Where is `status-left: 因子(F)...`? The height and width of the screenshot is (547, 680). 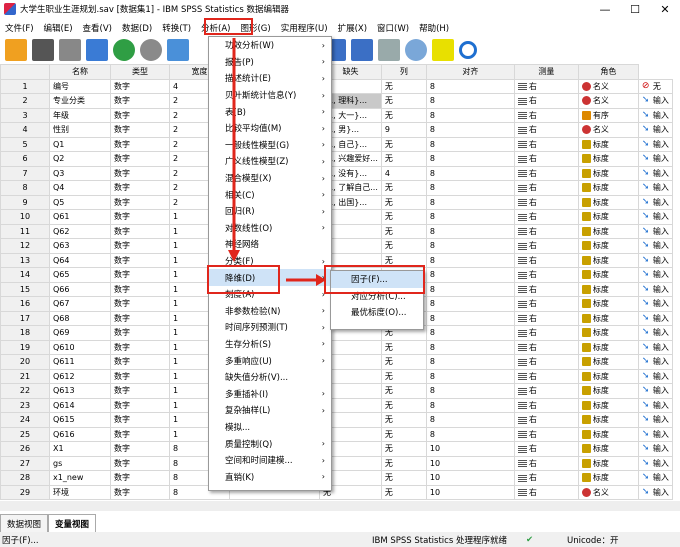
status-left: 因子(F)... is located at coordinates (20, 540).